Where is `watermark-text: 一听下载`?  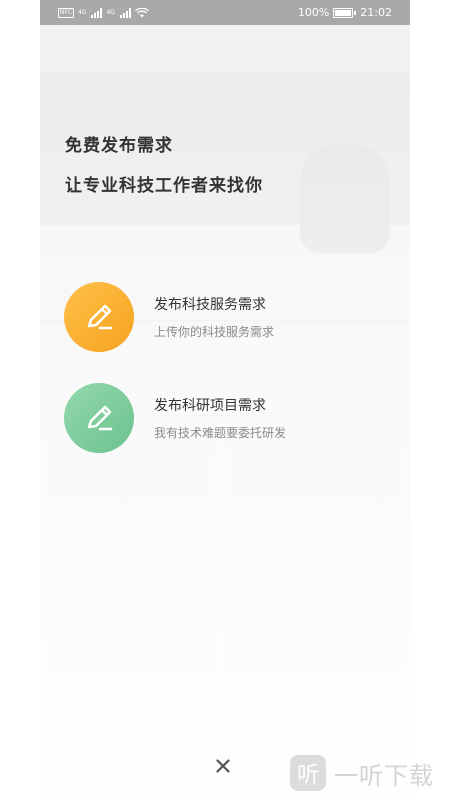 watermark-text: 一听下载 is located at coordinates (384, 775).